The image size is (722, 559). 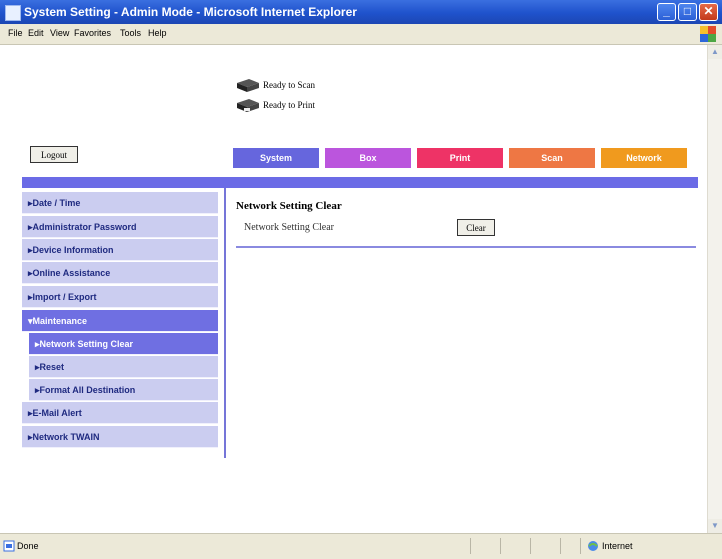 I want to click on sidebar-item-network-twain: ▸Network TWAIN, so click(x=120, y=437).